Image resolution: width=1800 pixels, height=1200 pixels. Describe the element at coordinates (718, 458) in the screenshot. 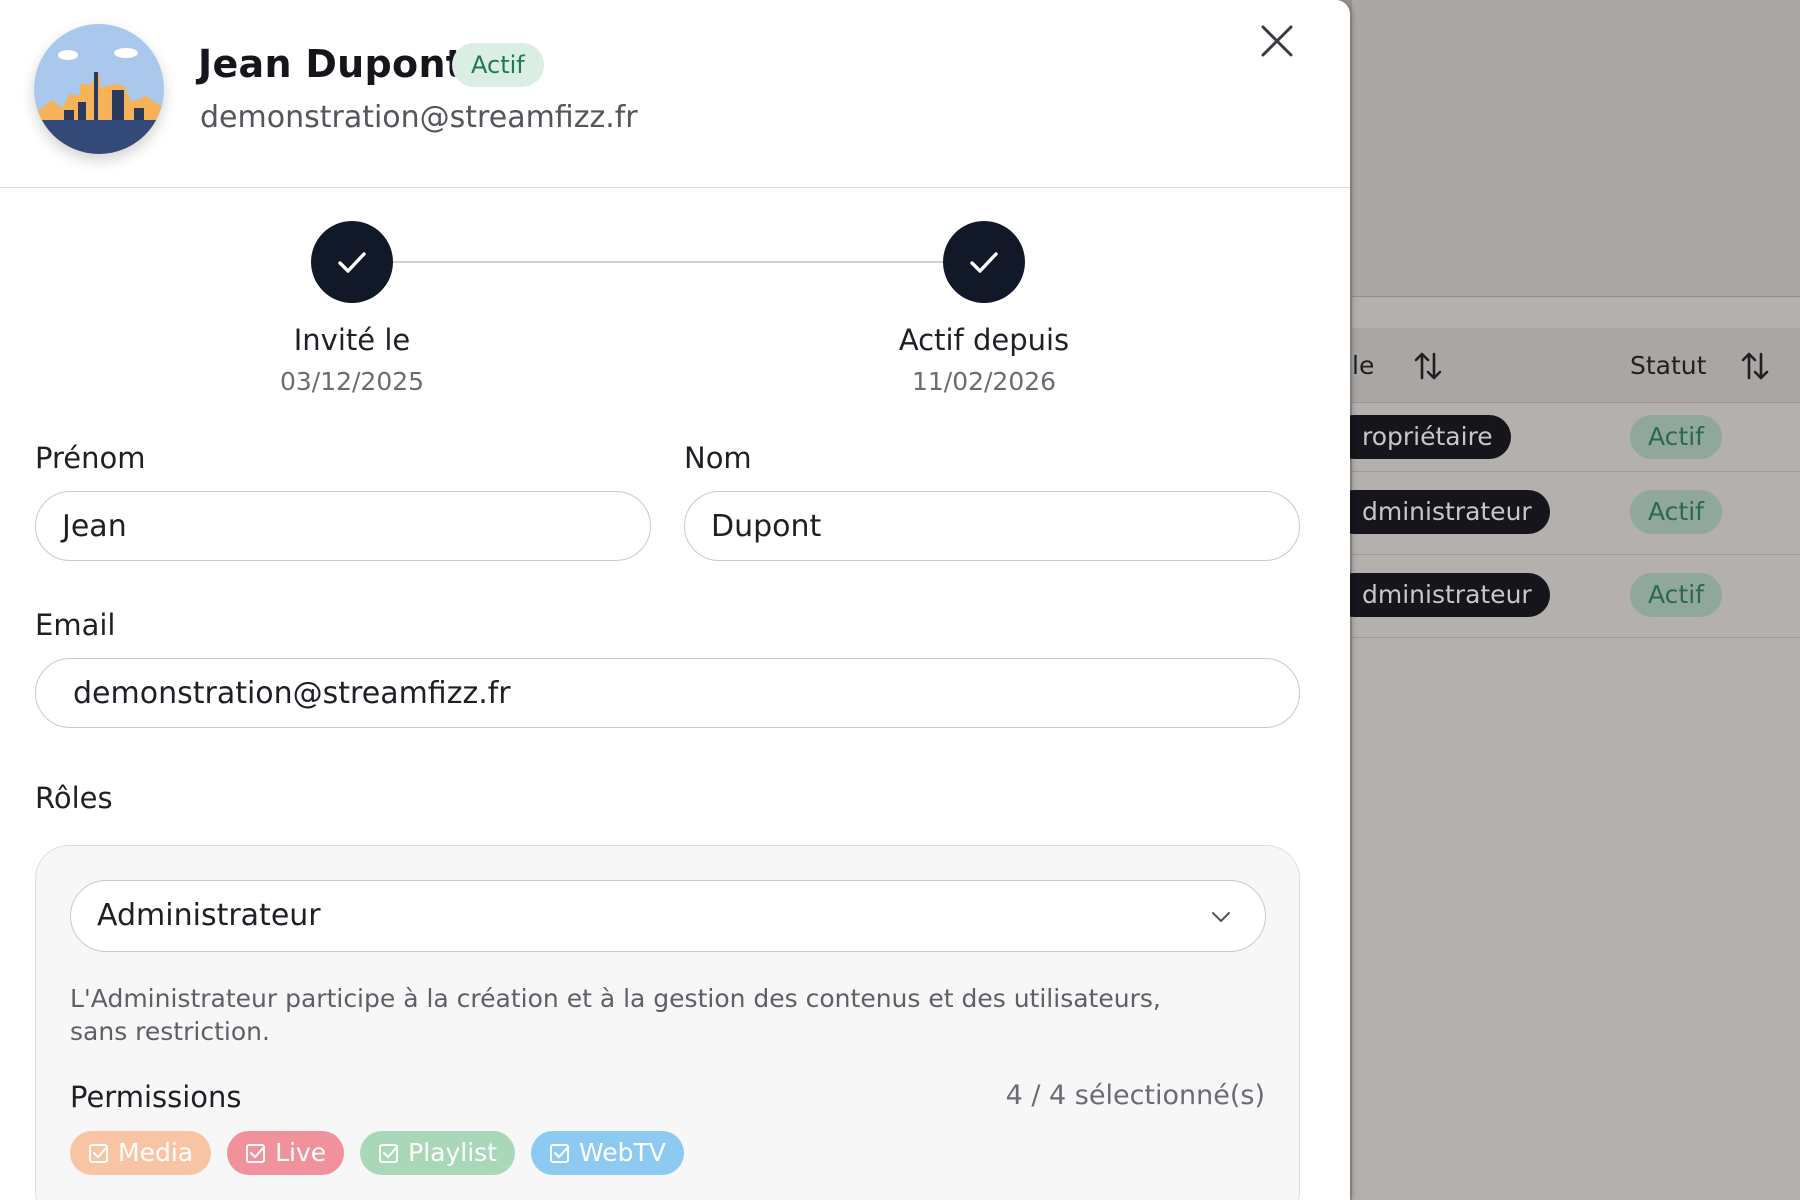

I see `last-name-label: Nom` at that location.